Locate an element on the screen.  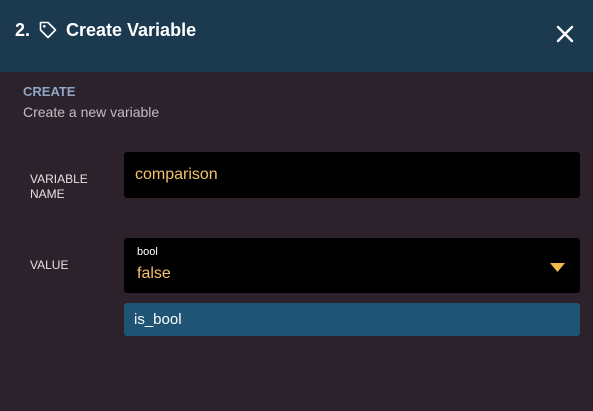
value-selected: false is located at coordinates (154, 273).